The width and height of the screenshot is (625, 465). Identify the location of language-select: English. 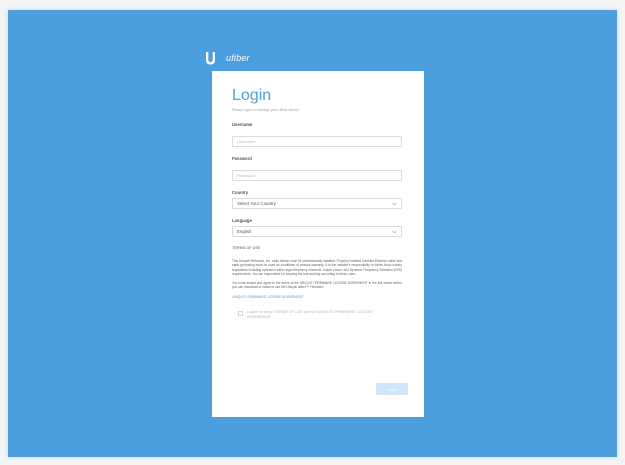
(317, 231).